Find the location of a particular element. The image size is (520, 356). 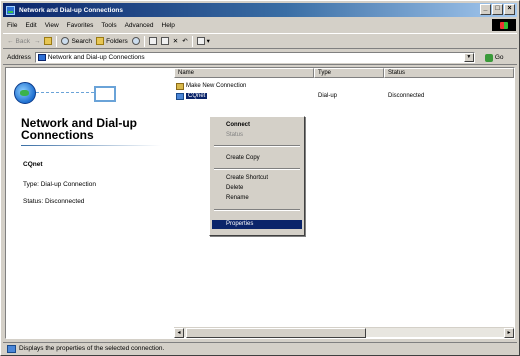

menu-item-create-shortcut: Create Shortcut is located at coordinates (257, 178).